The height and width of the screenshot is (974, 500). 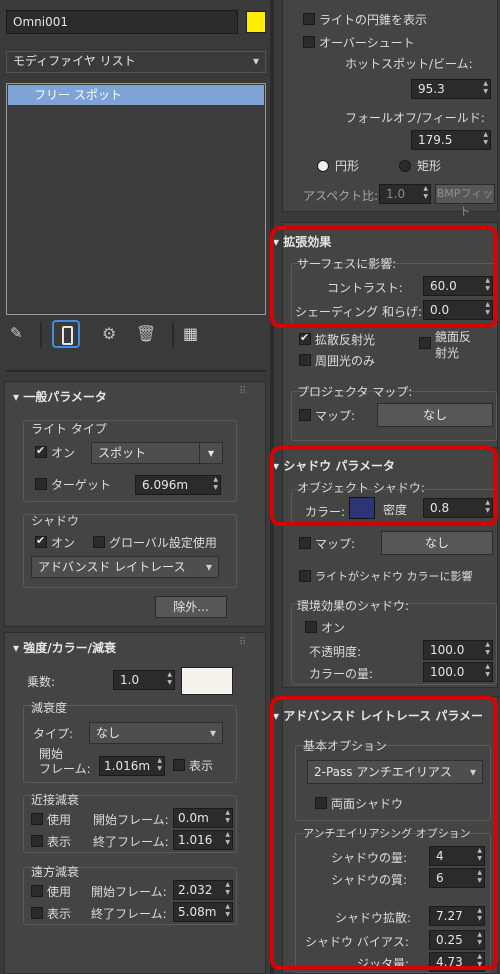 I want to click on atmosphere-shadow-on-label: オン, so click(x=333, y=628).